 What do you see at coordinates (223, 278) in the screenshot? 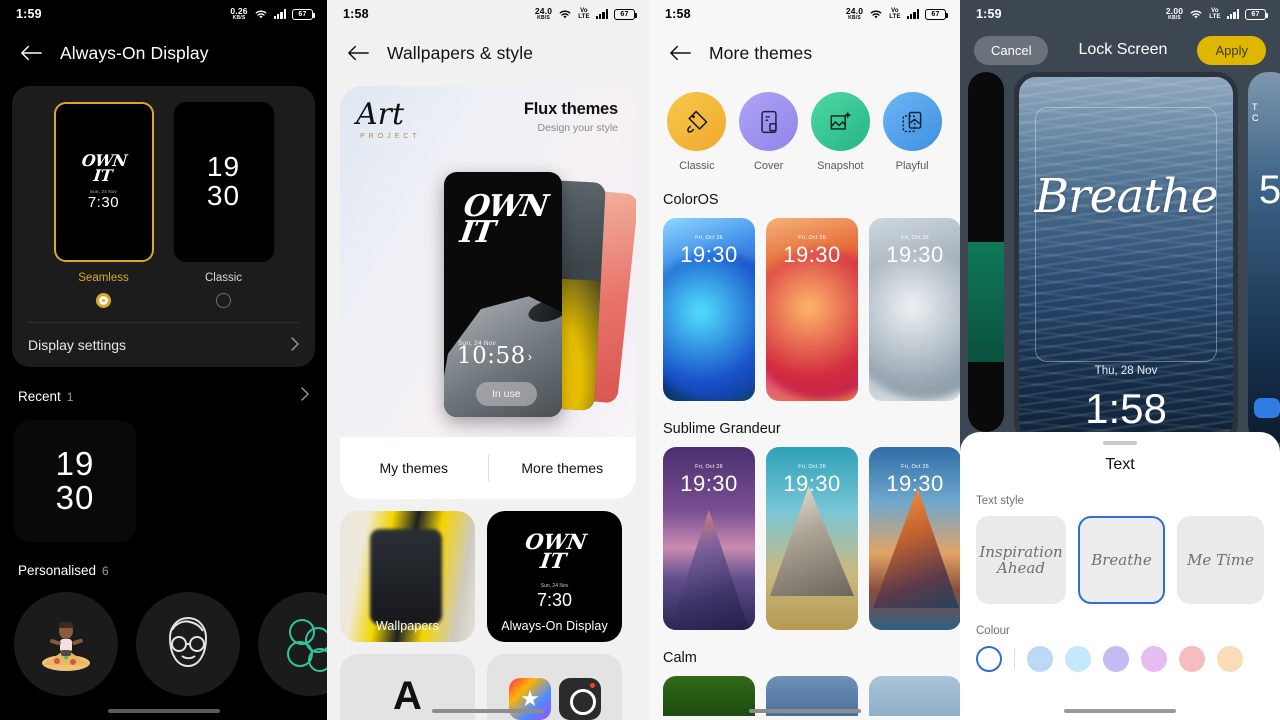
I see `aod-option-label: Classic` at bounding box center [223, 278].